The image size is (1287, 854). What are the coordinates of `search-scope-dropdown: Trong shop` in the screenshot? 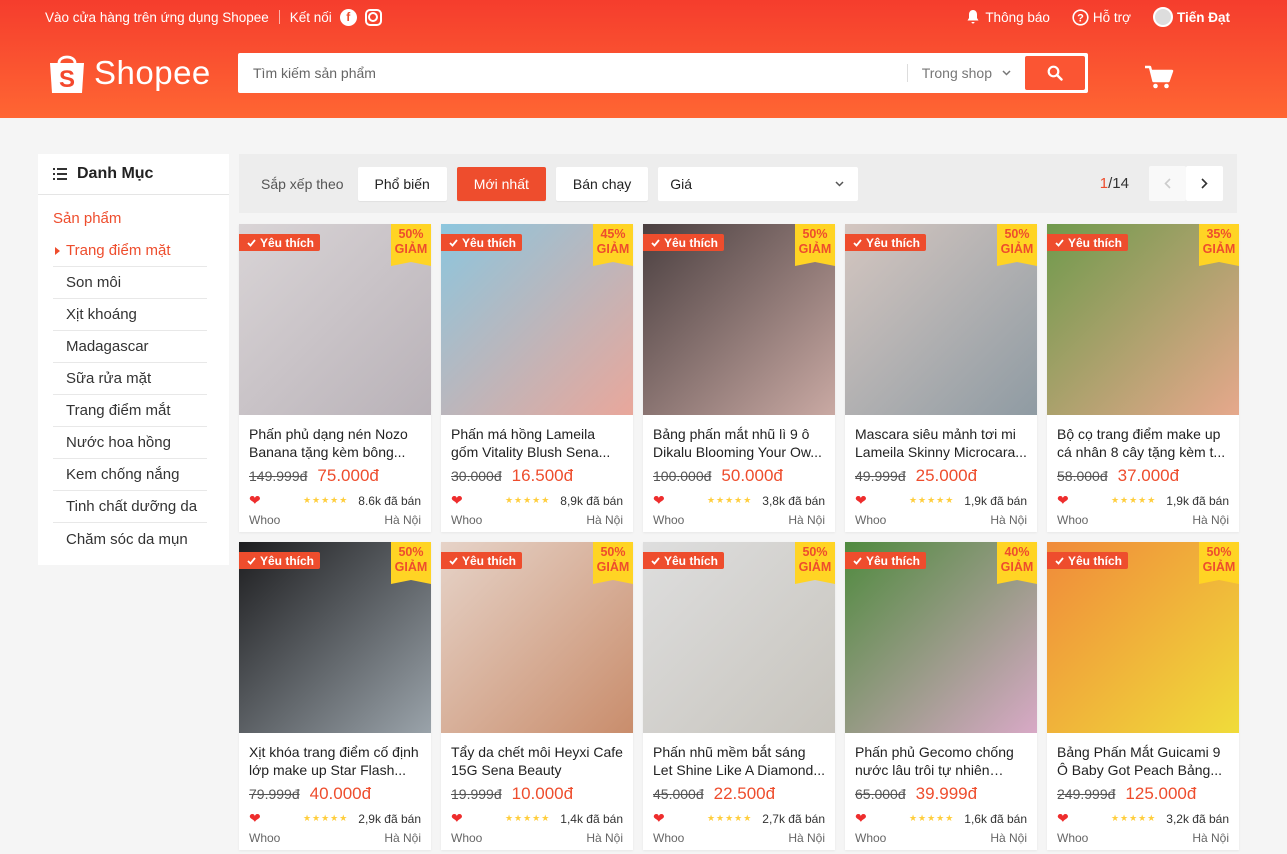 It's located at (965, 73).